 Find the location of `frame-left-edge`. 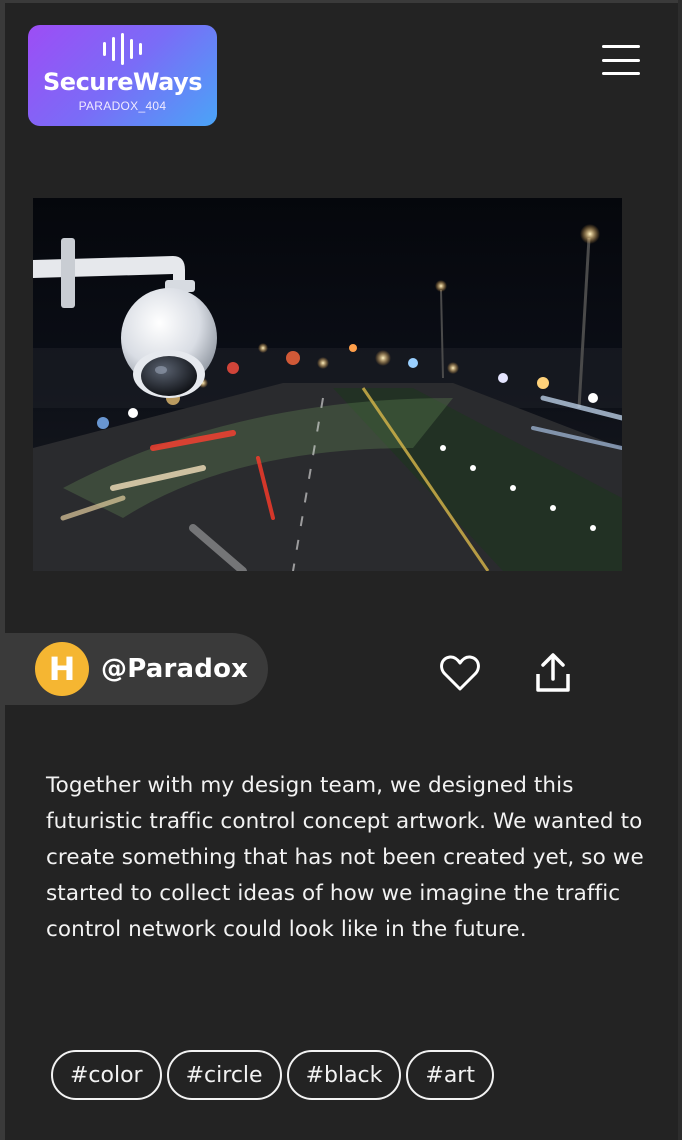

frame-left-edge is located at coordinates (2, 570).